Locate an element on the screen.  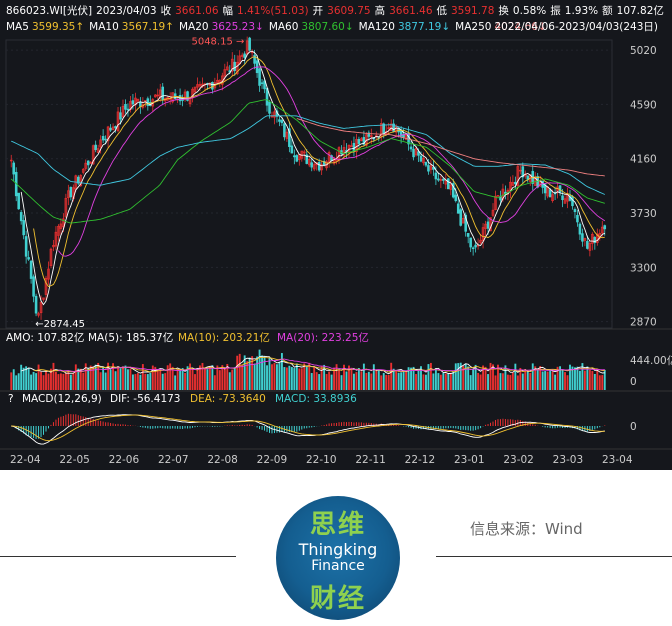
dea-line is located at coordinates (308, 428).